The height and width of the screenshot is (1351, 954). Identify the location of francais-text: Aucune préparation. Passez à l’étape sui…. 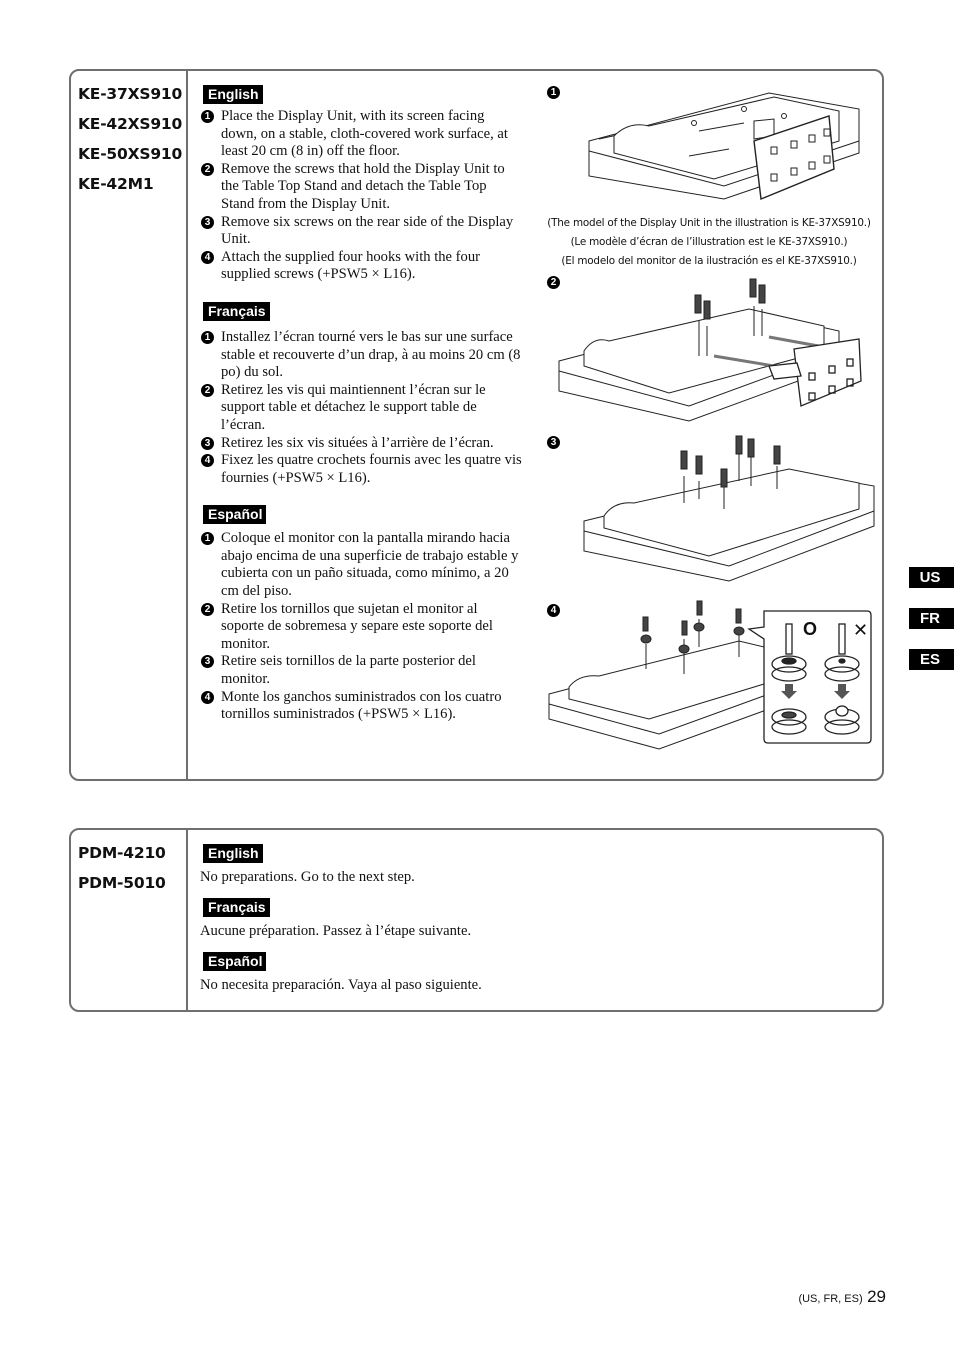
(336, 931).